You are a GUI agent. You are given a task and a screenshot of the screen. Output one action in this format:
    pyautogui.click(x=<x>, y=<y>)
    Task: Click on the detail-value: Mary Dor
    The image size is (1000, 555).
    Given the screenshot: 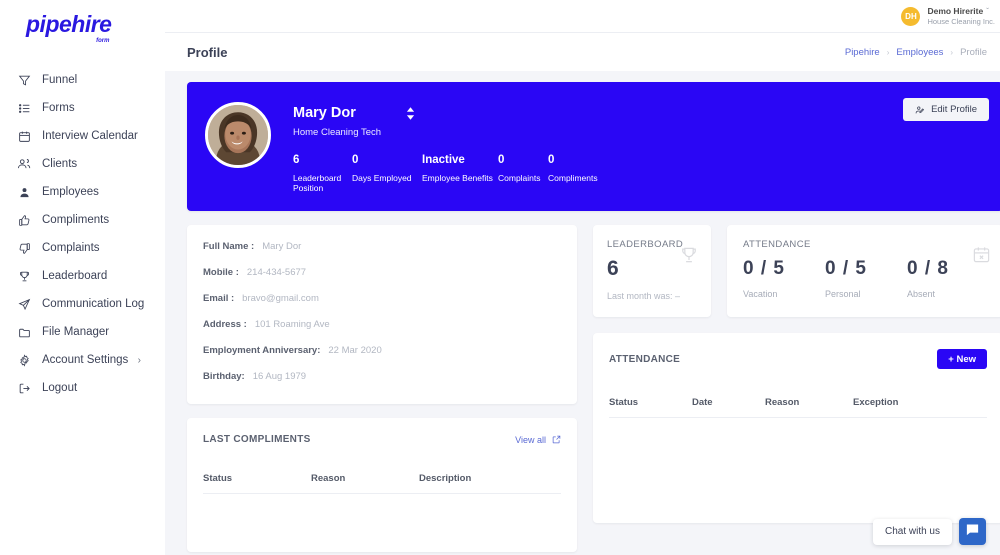 What is the action you would take?
    pyautogui.click(x=282, y=246)
    